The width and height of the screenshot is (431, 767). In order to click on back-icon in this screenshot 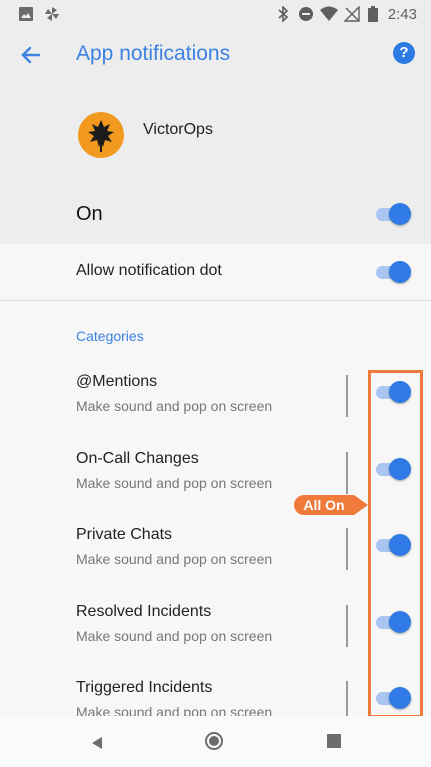, I will do `click(97, 743)`.